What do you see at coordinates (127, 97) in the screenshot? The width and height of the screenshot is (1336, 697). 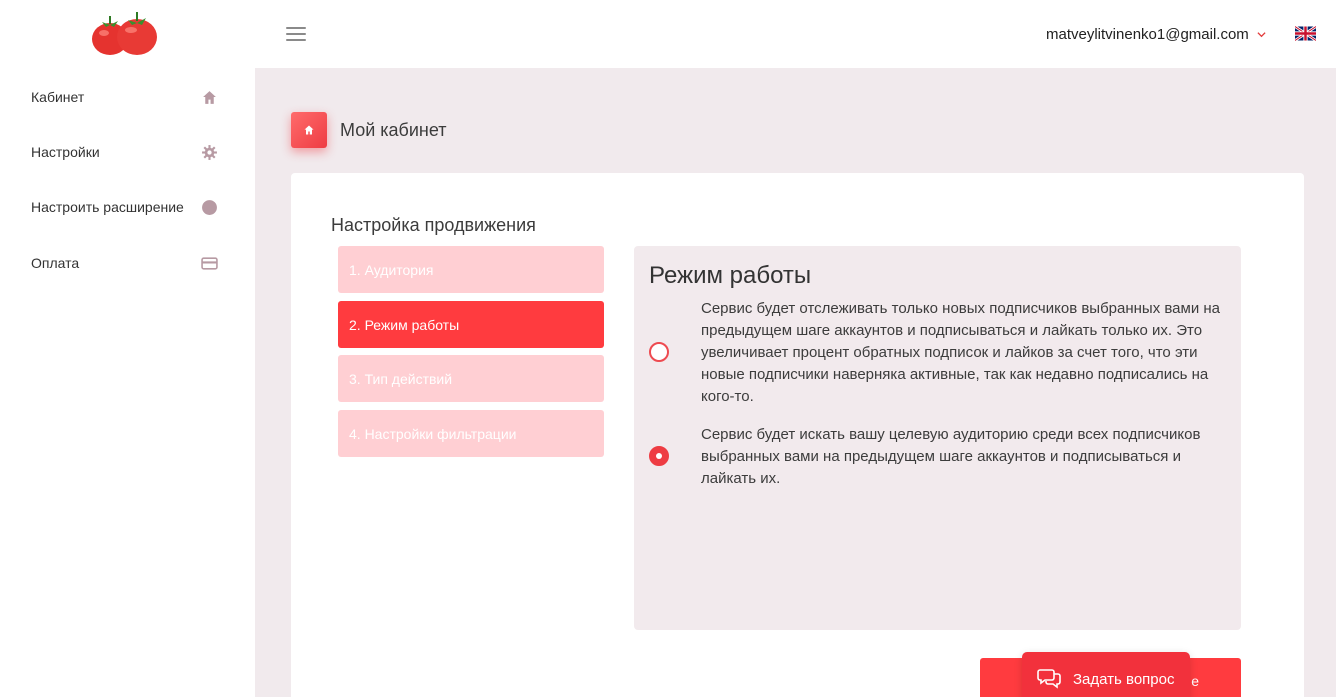 I see `sidebar-item-cabinet: Кабинет` at bounding box center [127, 97].